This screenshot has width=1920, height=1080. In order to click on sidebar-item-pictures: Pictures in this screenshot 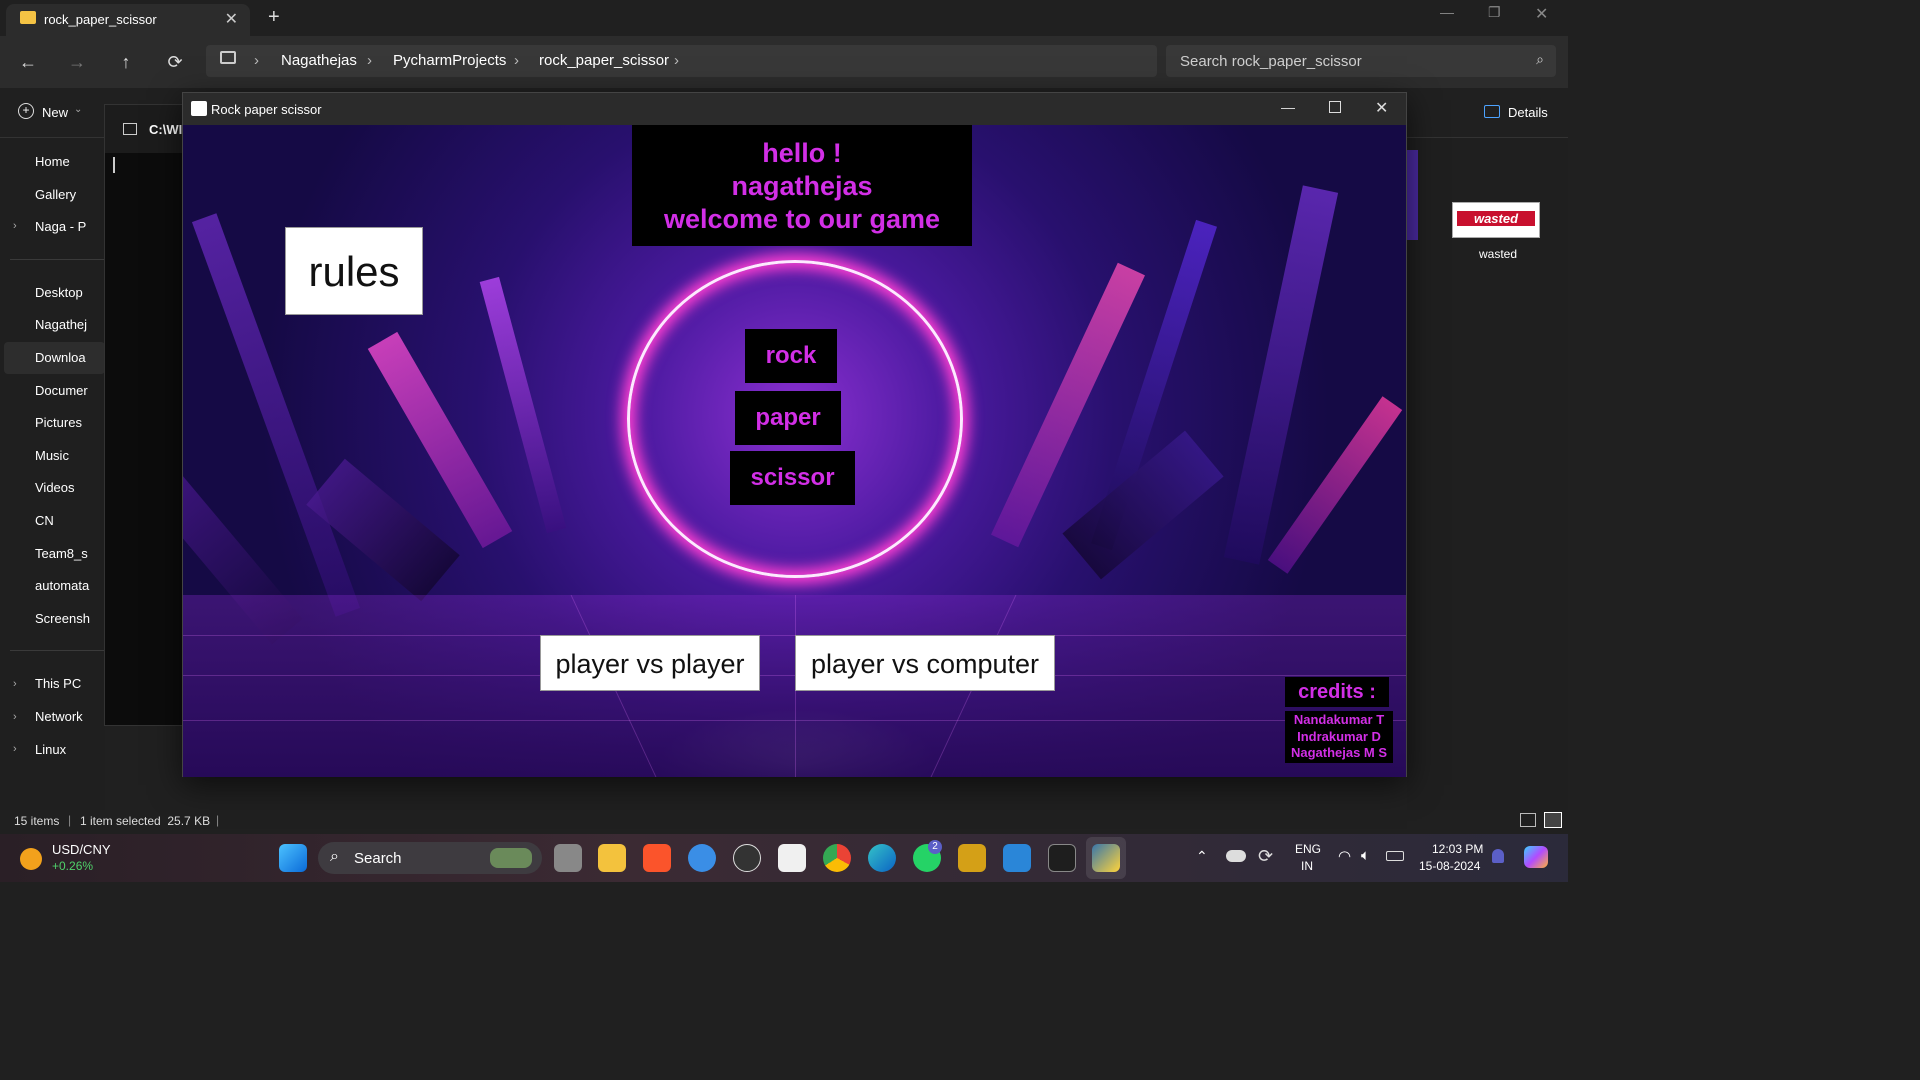, I will do `click(70, 423)`.